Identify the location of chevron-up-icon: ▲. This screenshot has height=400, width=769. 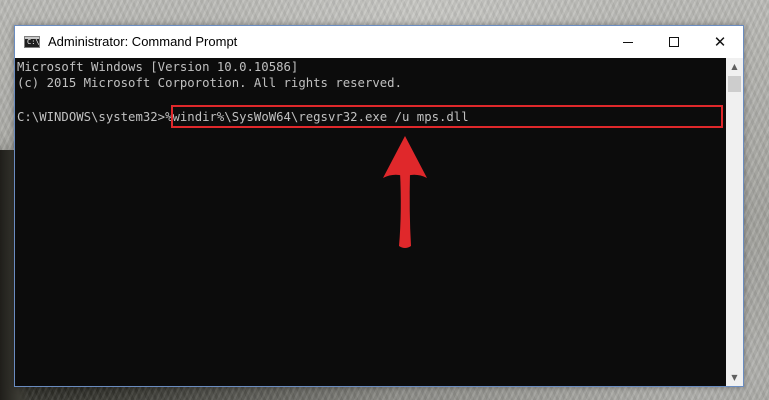
(734, 66).